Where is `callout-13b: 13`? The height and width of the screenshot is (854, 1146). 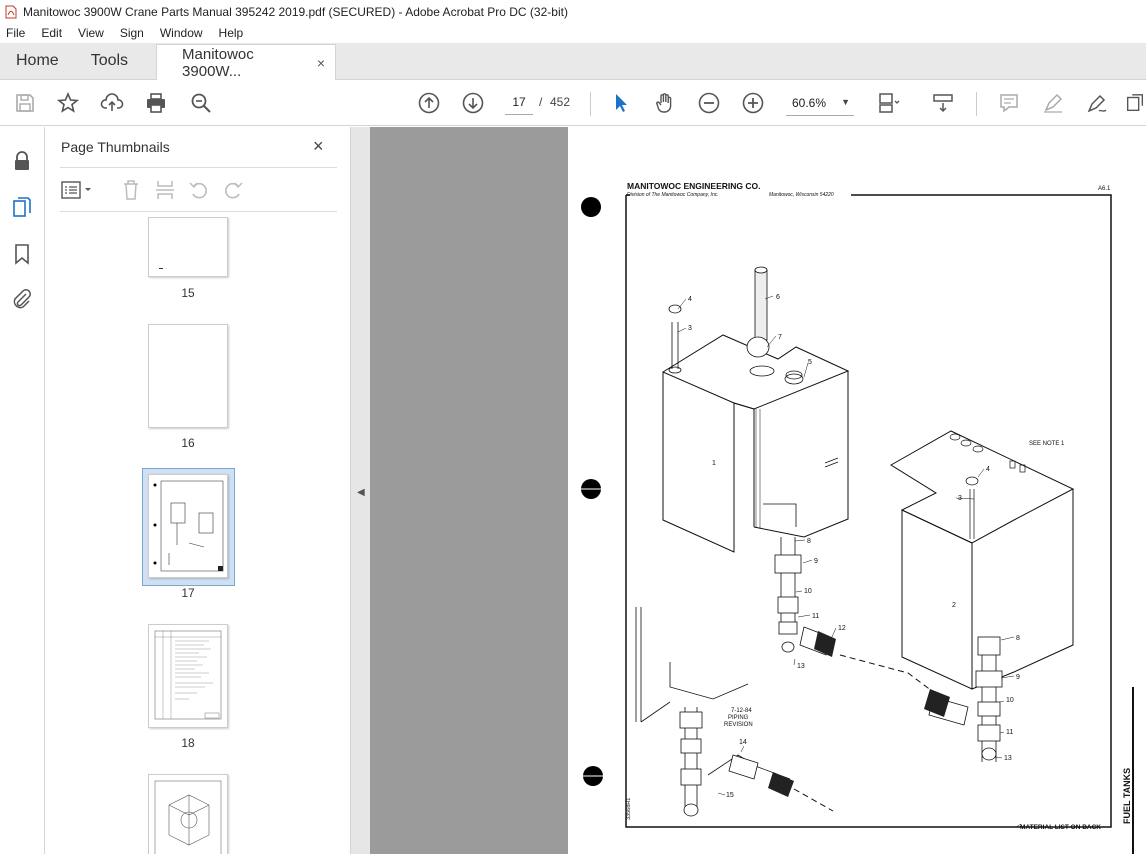 callout-13b: 13 is located at coordinates (1008, 758).